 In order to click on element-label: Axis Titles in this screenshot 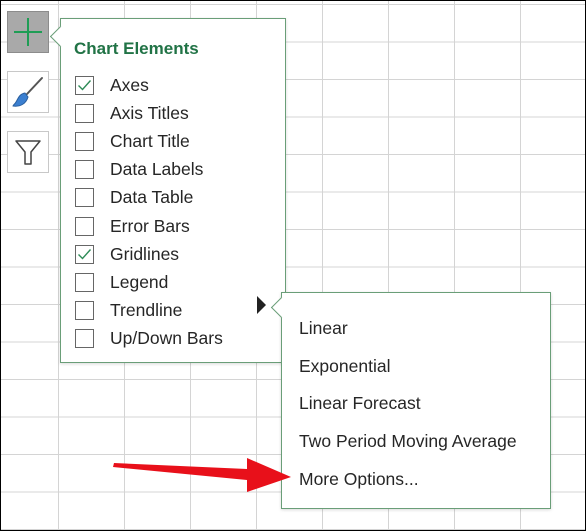, I will do `click(149, 112)`.